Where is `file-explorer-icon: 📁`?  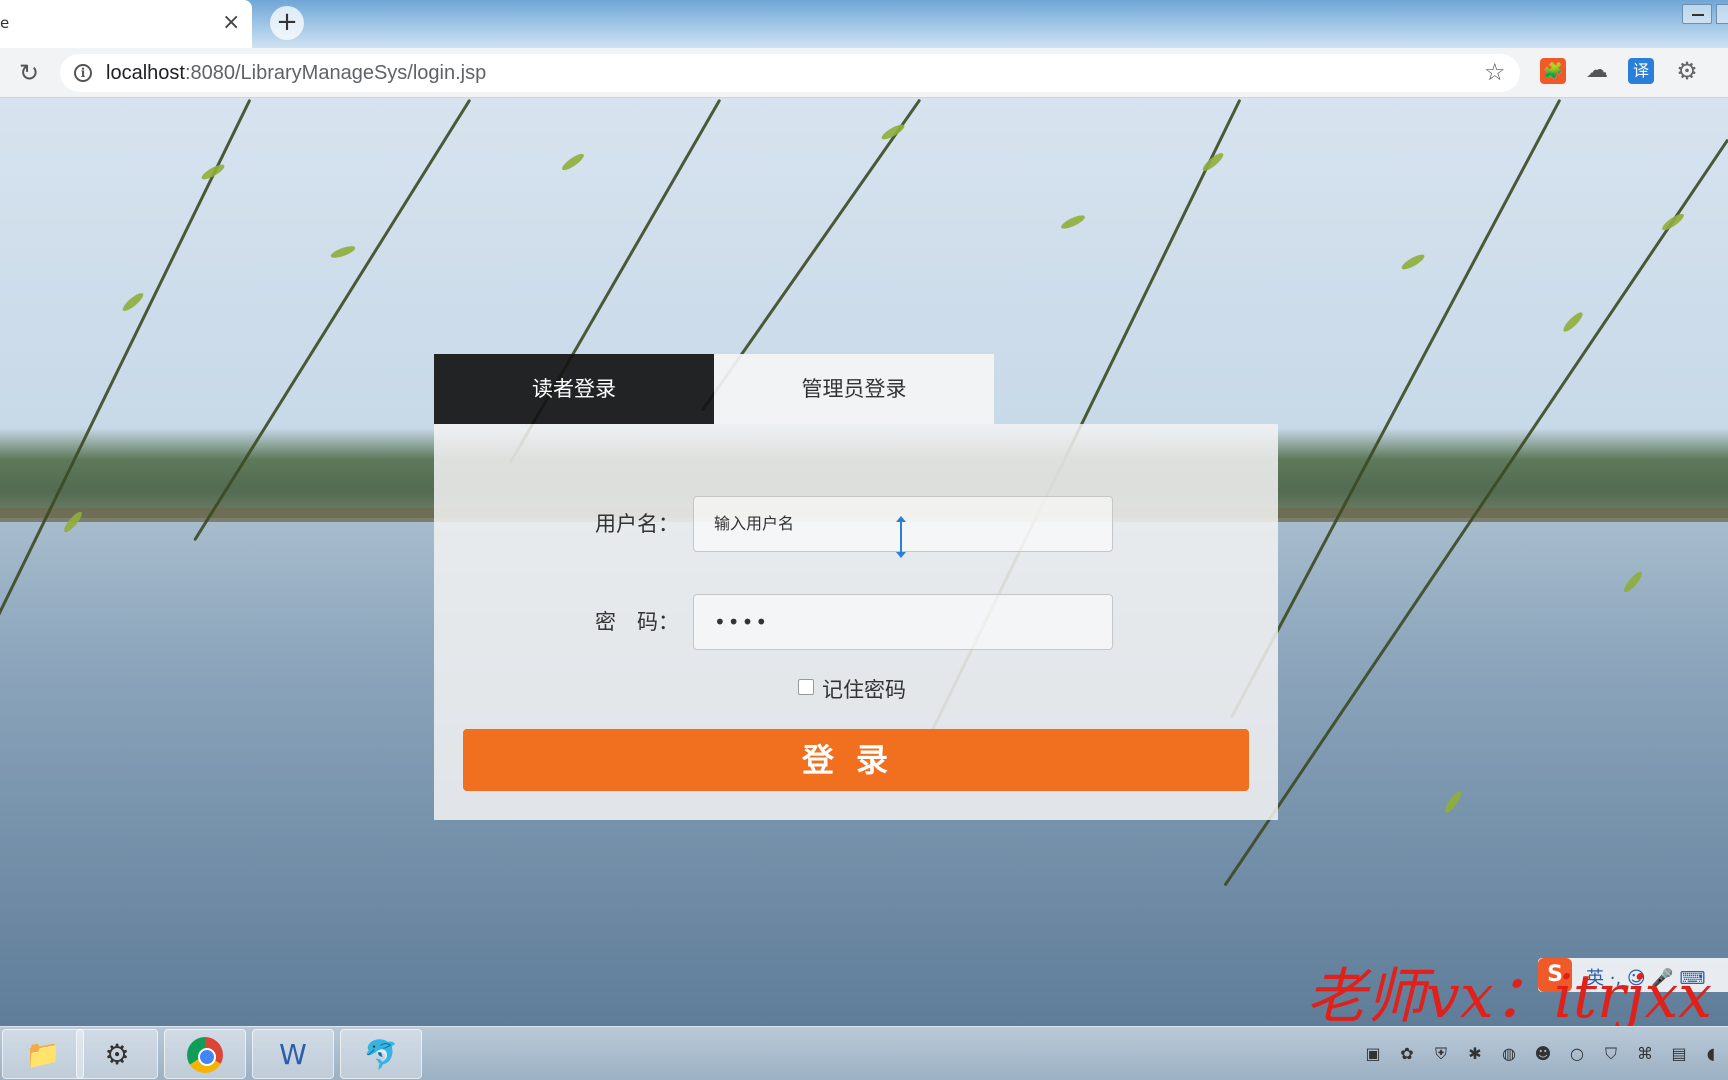 file-explorer-icon: 📁 is located at coordinates (43, 1054).